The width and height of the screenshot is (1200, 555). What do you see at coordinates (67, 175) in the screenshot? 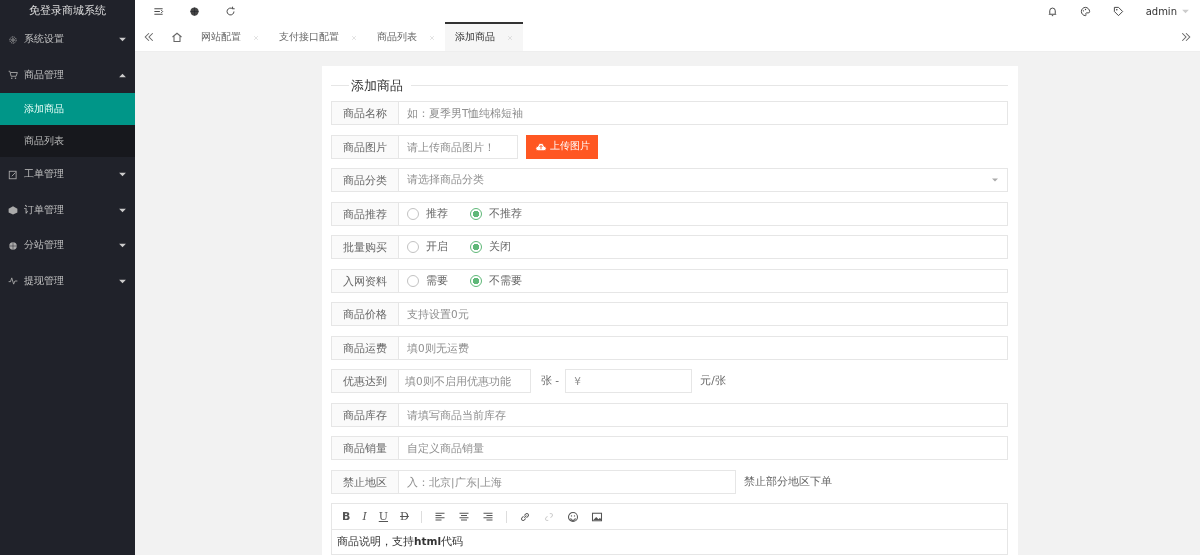
I see `sidebar-item: 工单管理` at bounding box center [67, 175].